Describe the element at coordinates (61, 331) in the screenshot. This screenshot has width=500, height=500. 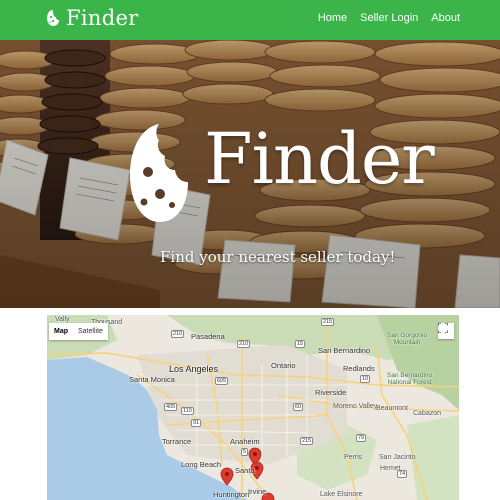
I see `map-view-button: Map` at that location.